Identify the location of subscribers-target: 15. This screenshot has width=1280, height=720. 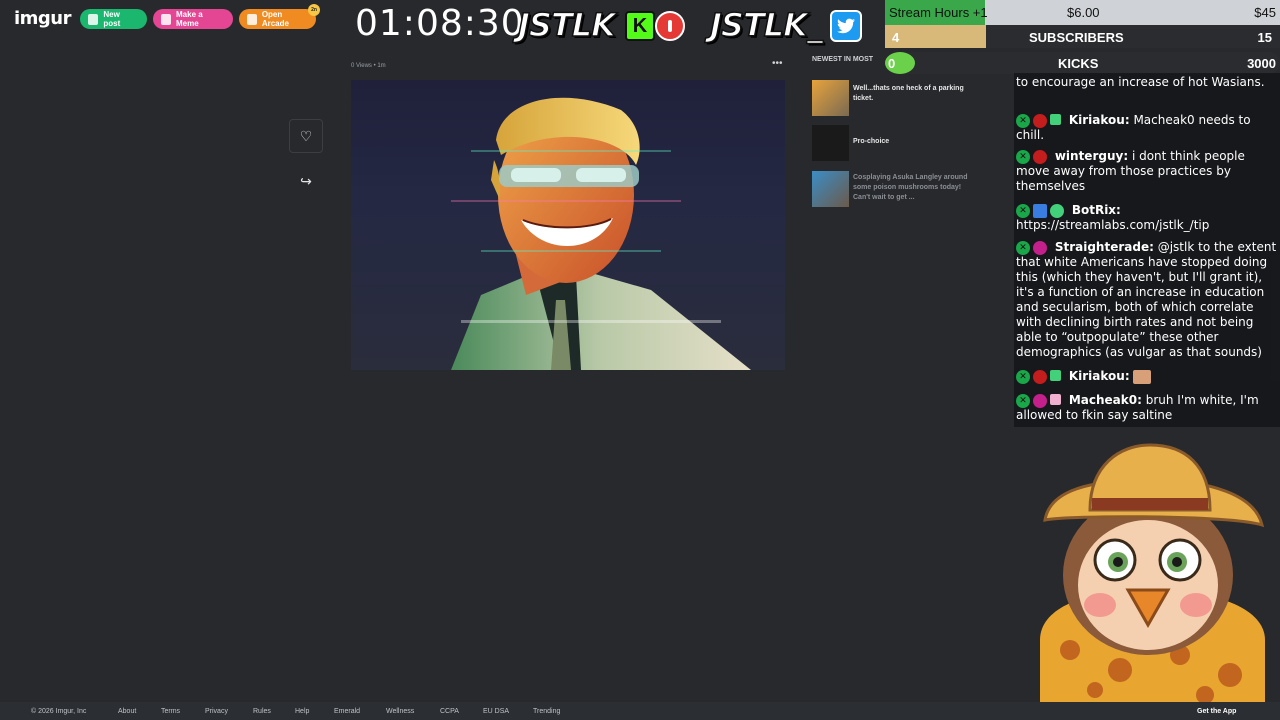
(1264, 37).